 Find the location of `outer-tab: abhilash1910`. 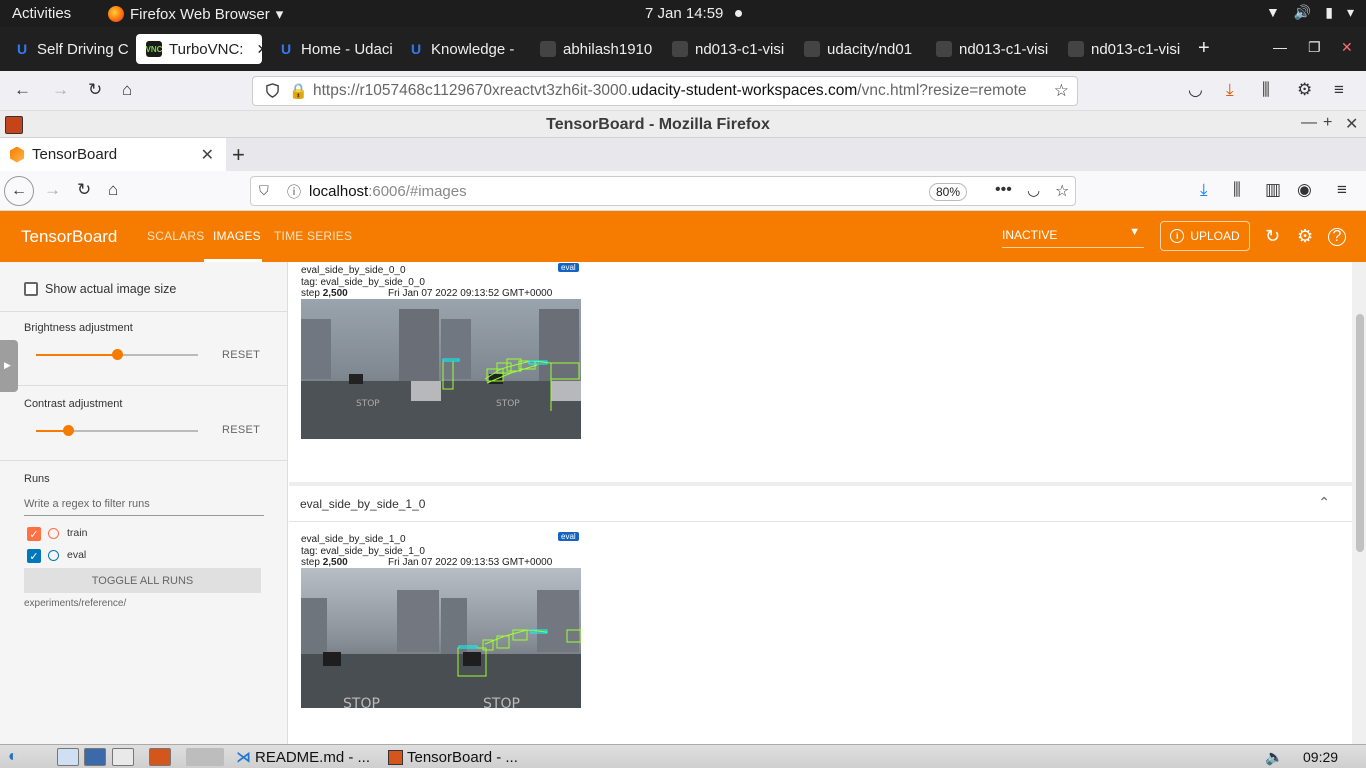

outer-tab: abhilash1910 is located at coordinates (594, 49).